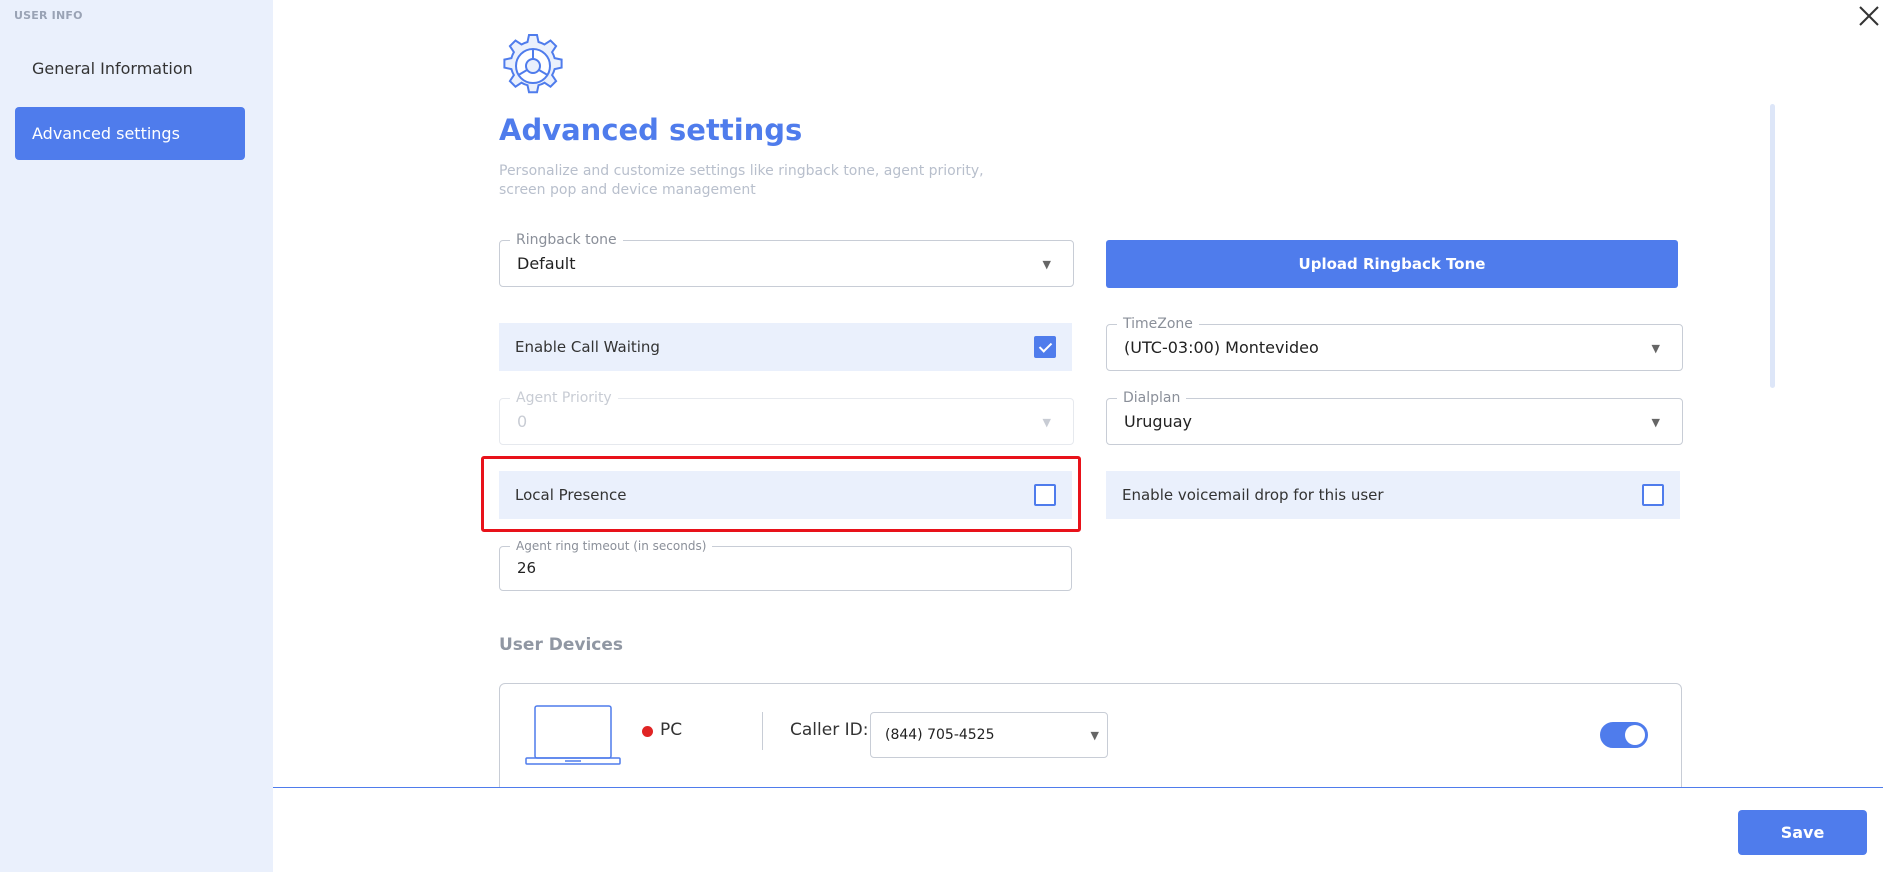  I want to click on scrollbar, so click(1772, 246).